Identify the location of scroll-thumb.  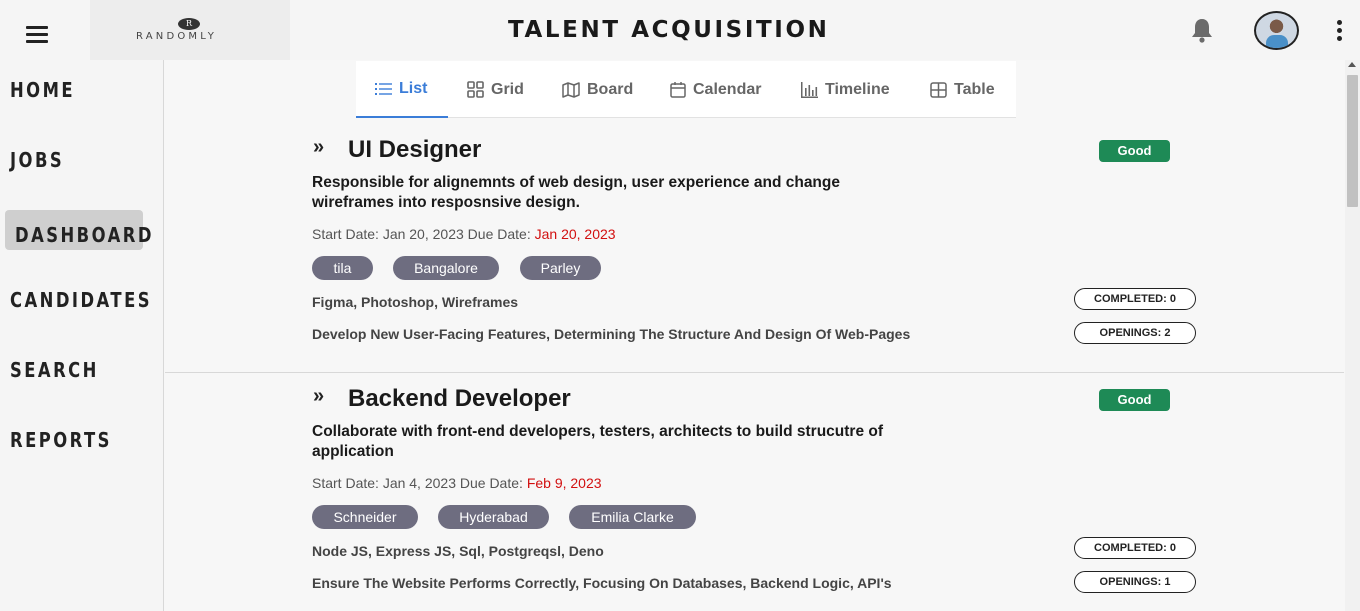
(1352, 141).